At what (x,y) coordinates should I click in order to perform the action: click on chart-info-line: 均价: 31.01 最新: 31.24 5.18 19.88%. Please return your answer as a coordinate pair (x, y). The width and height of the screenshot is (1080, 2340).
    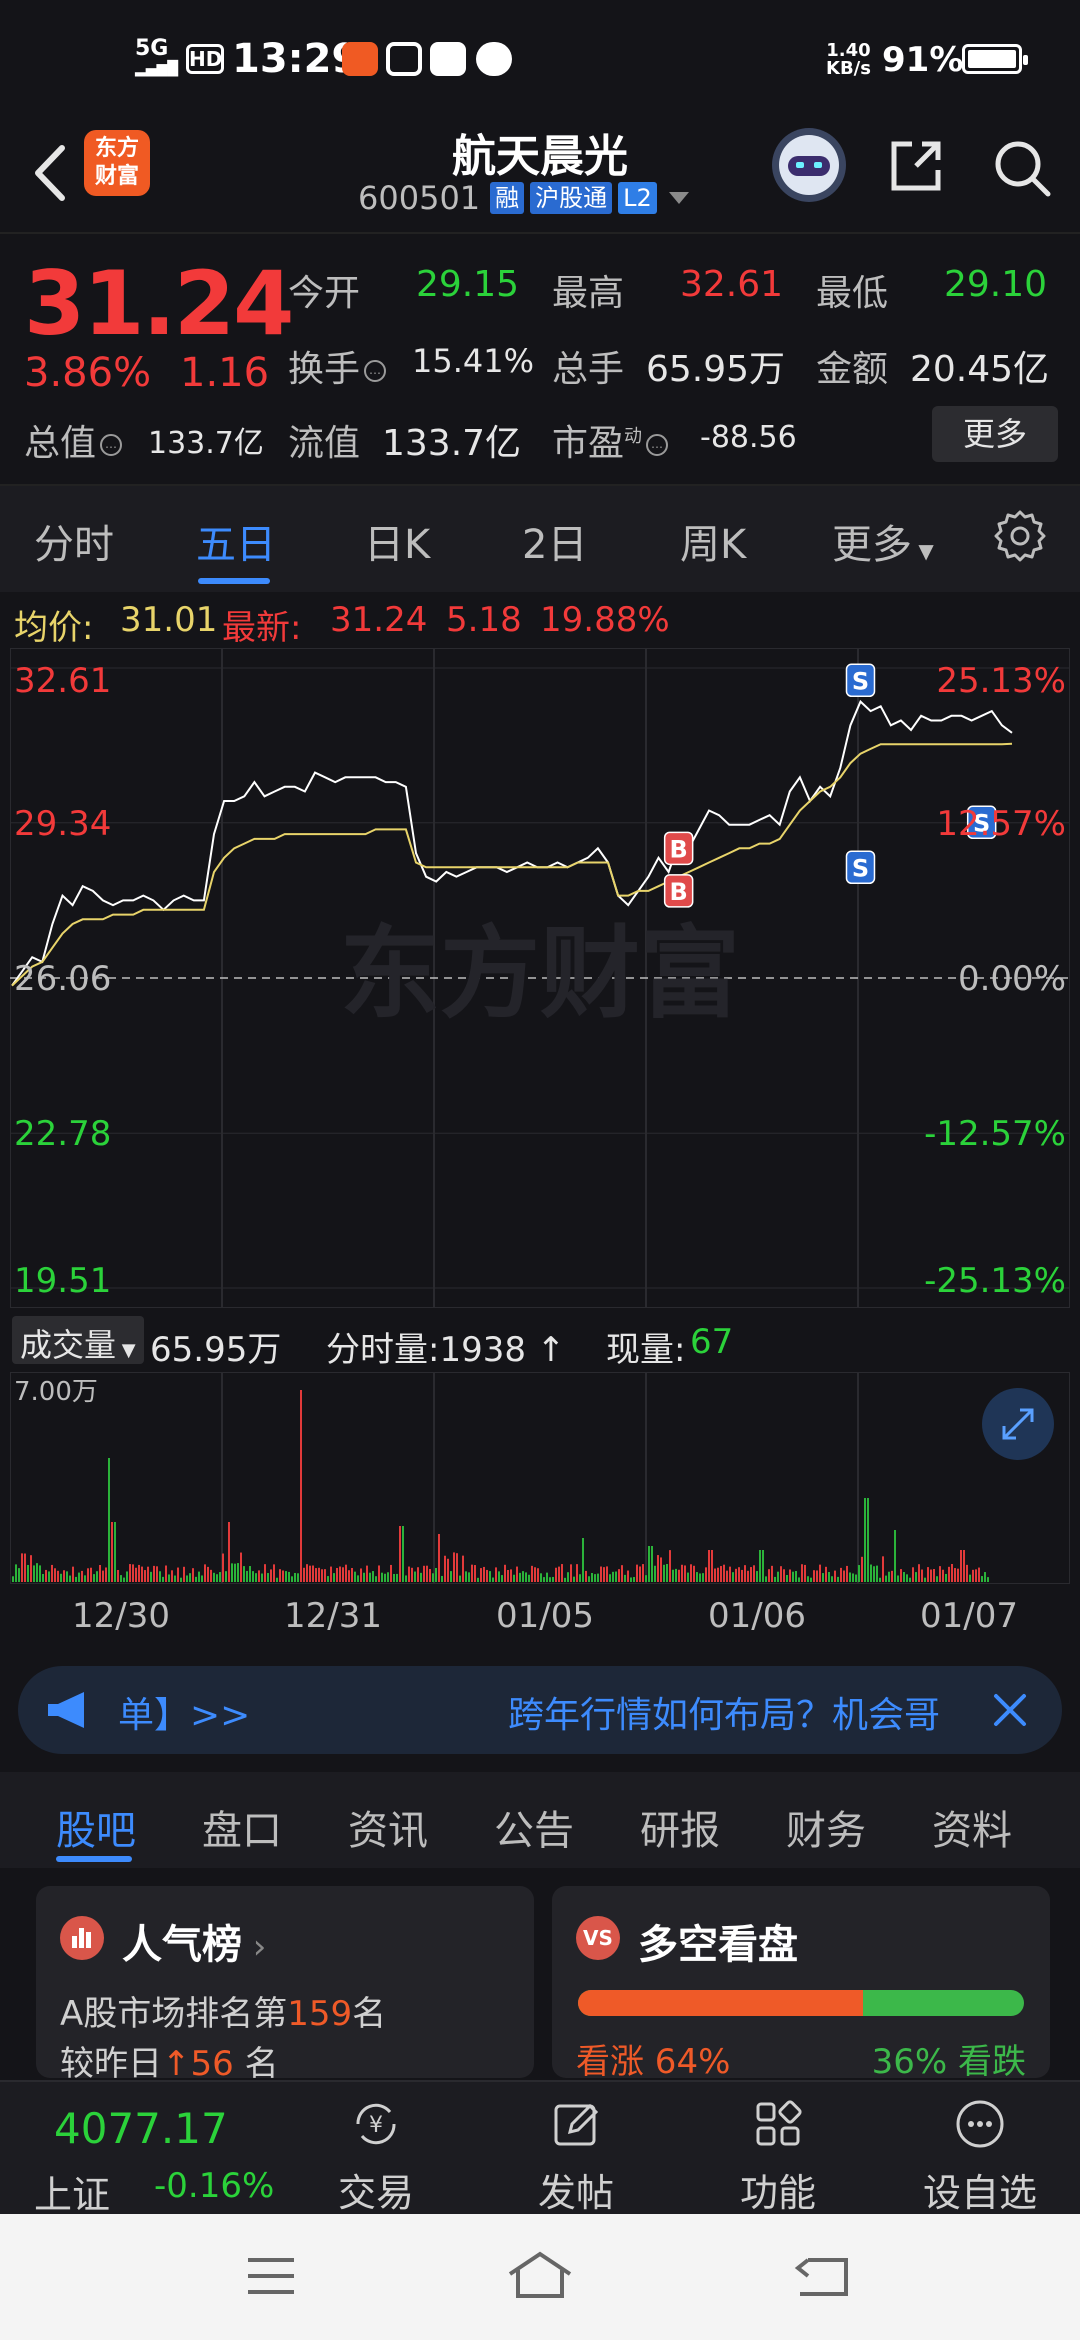
    Looking at the image, I should click on (540, 620).